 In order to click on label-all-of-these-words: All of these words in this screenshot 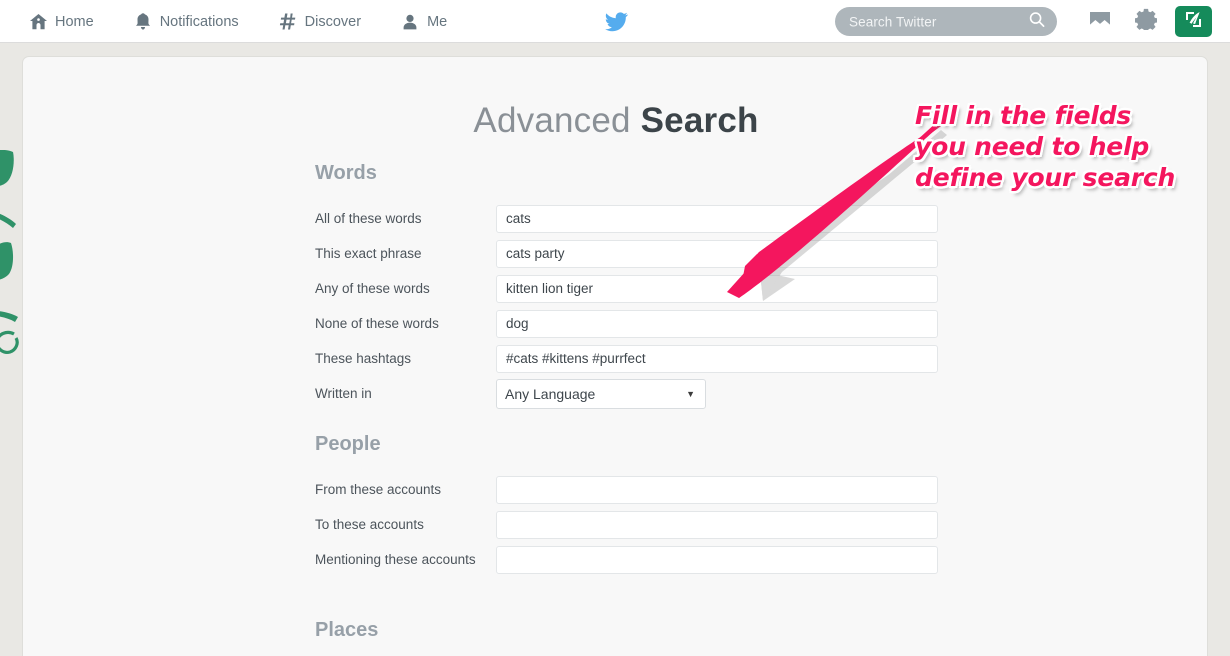, I will do `click(368, 218)`.